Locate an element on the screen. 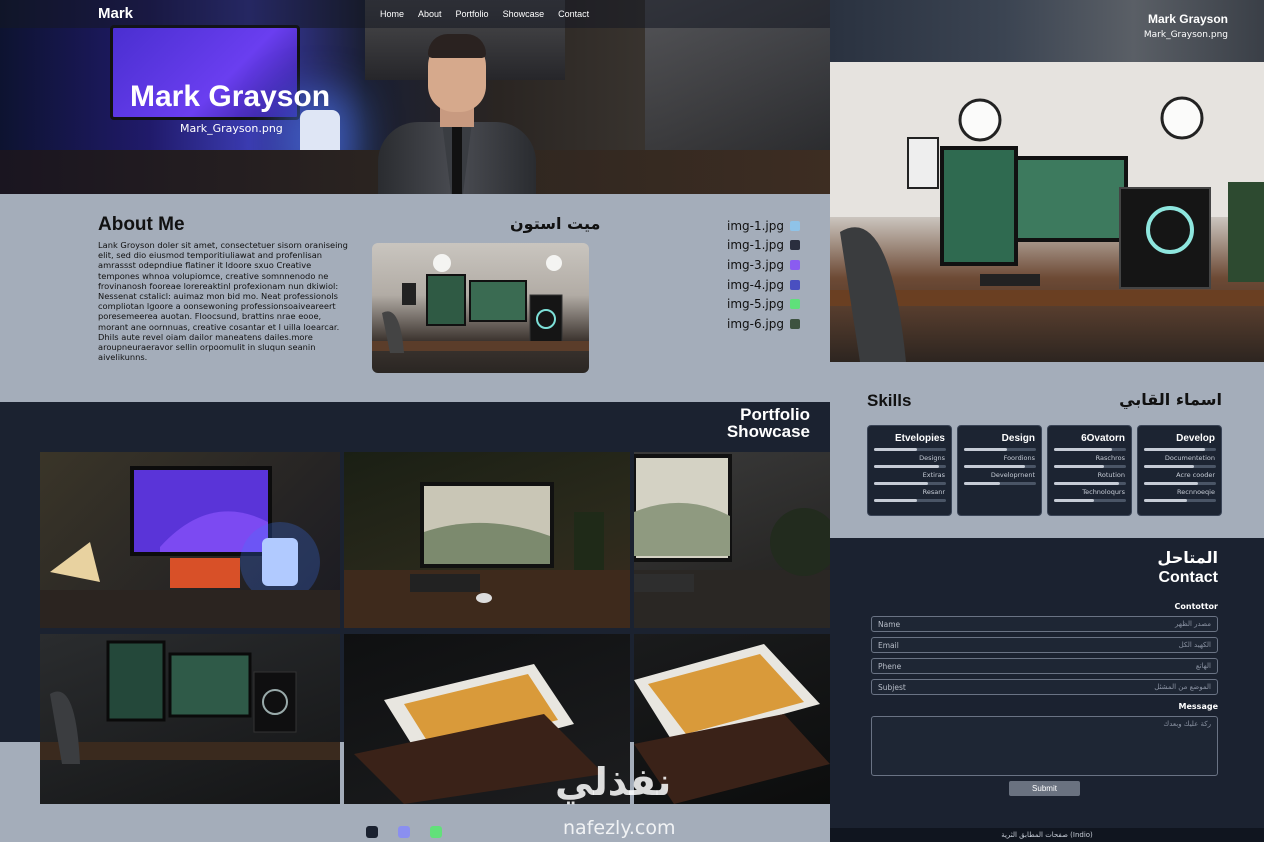 The height and width of the screenshot is (842, 1264). nav-showcase: Showcase is located at coordinates (524, 14).